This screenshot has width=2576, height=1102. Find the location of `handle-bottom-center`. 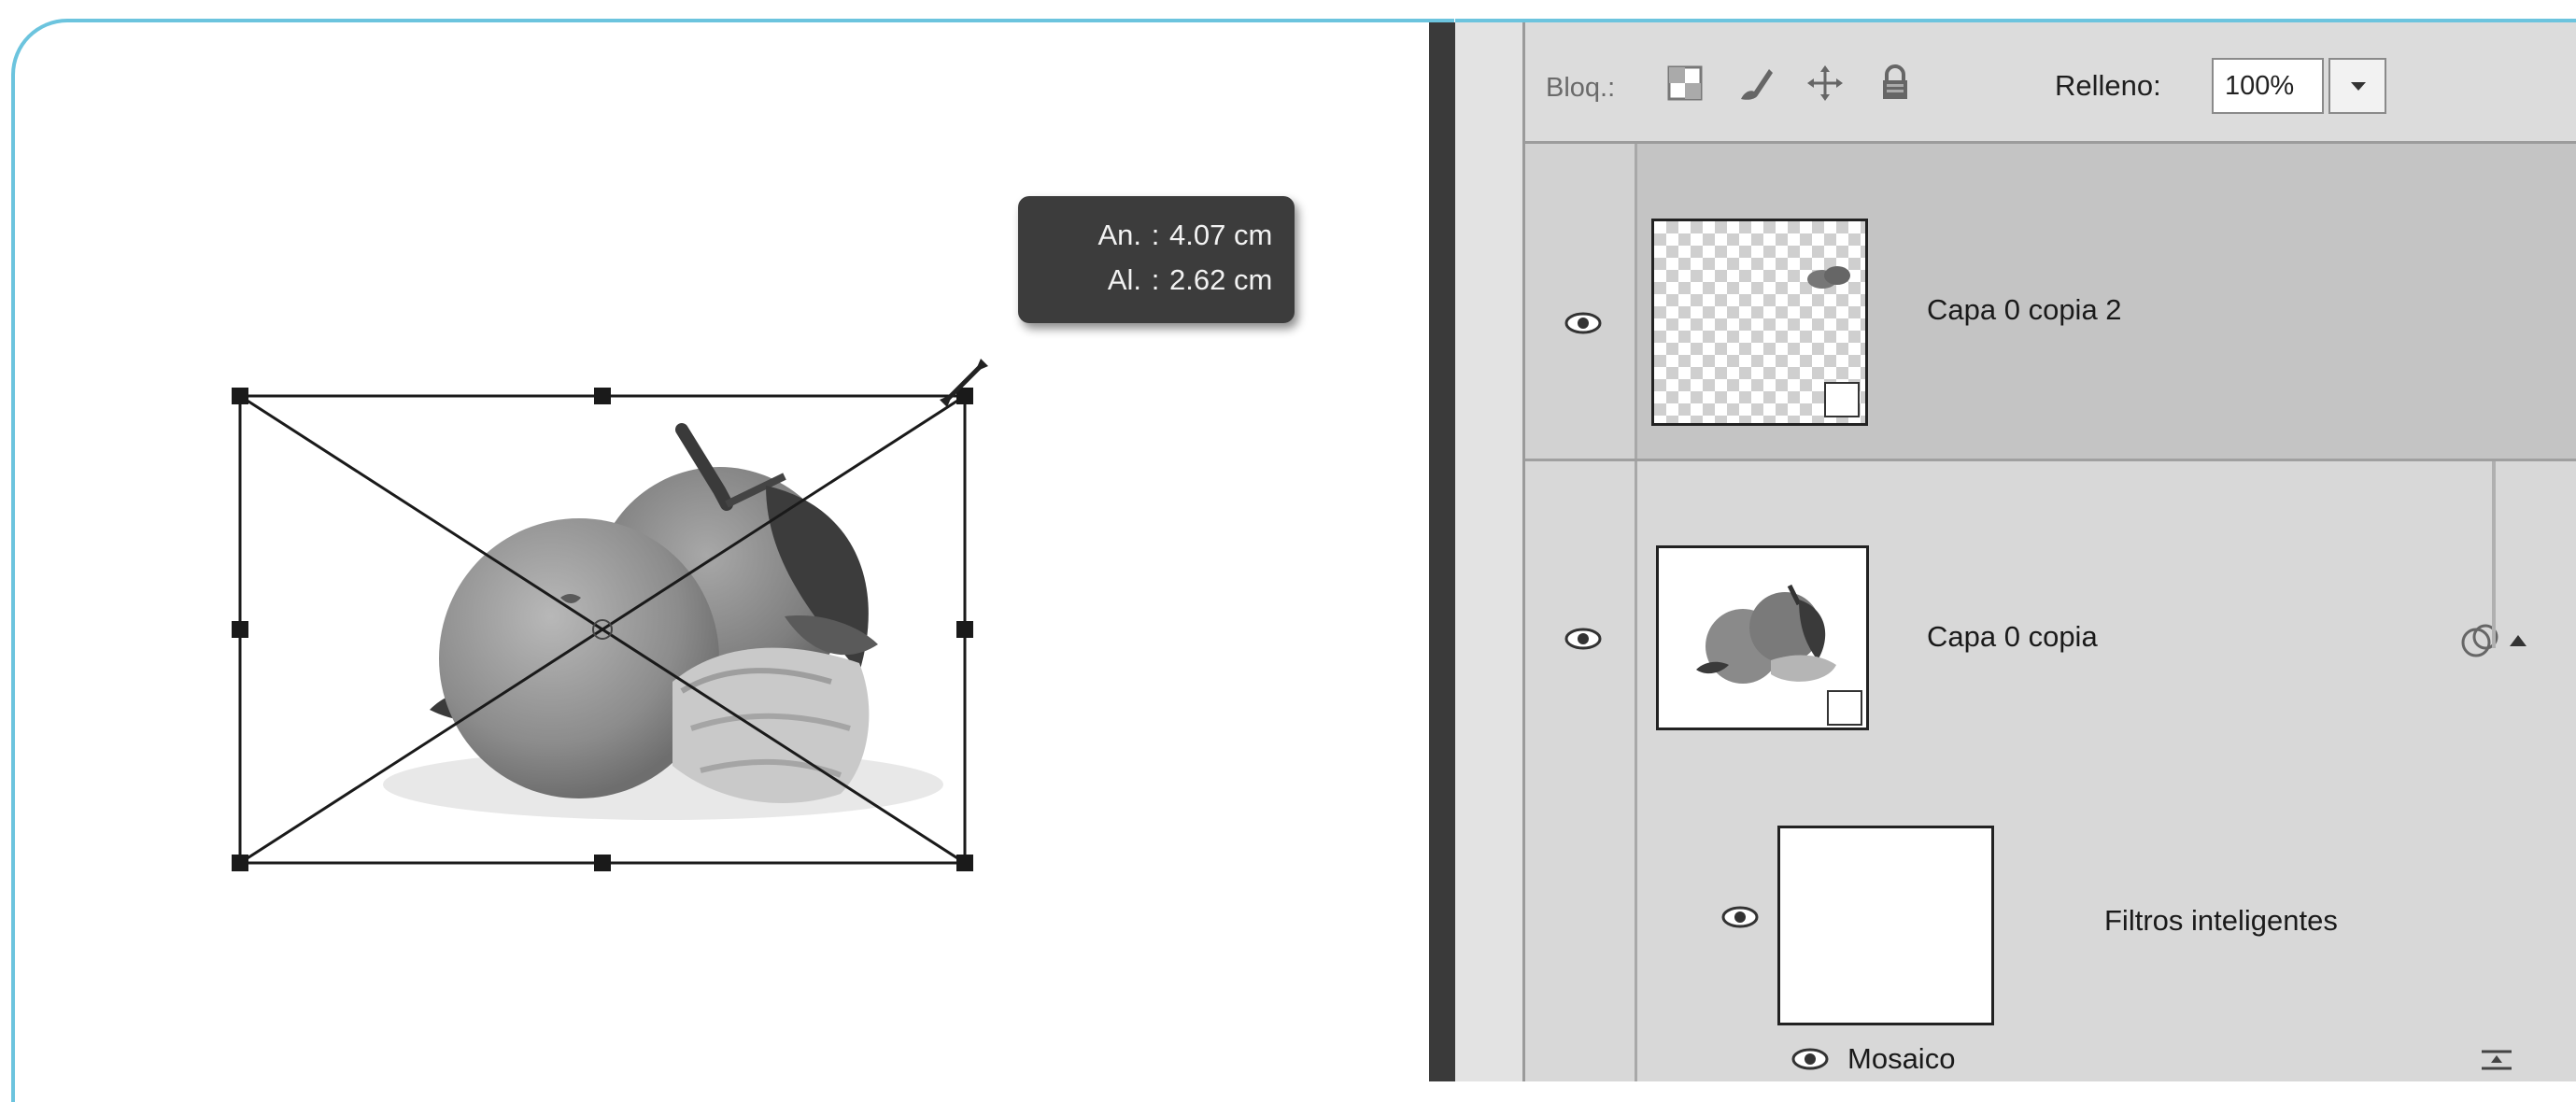

handle-bottom-center is located at coordinates (602, 863).